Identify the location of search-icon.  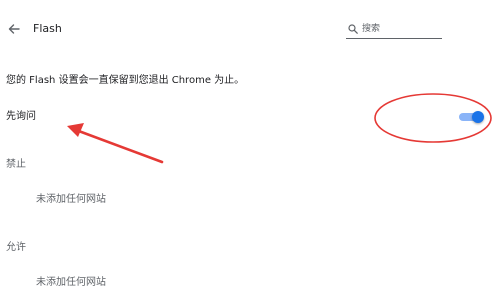
(353, 29).